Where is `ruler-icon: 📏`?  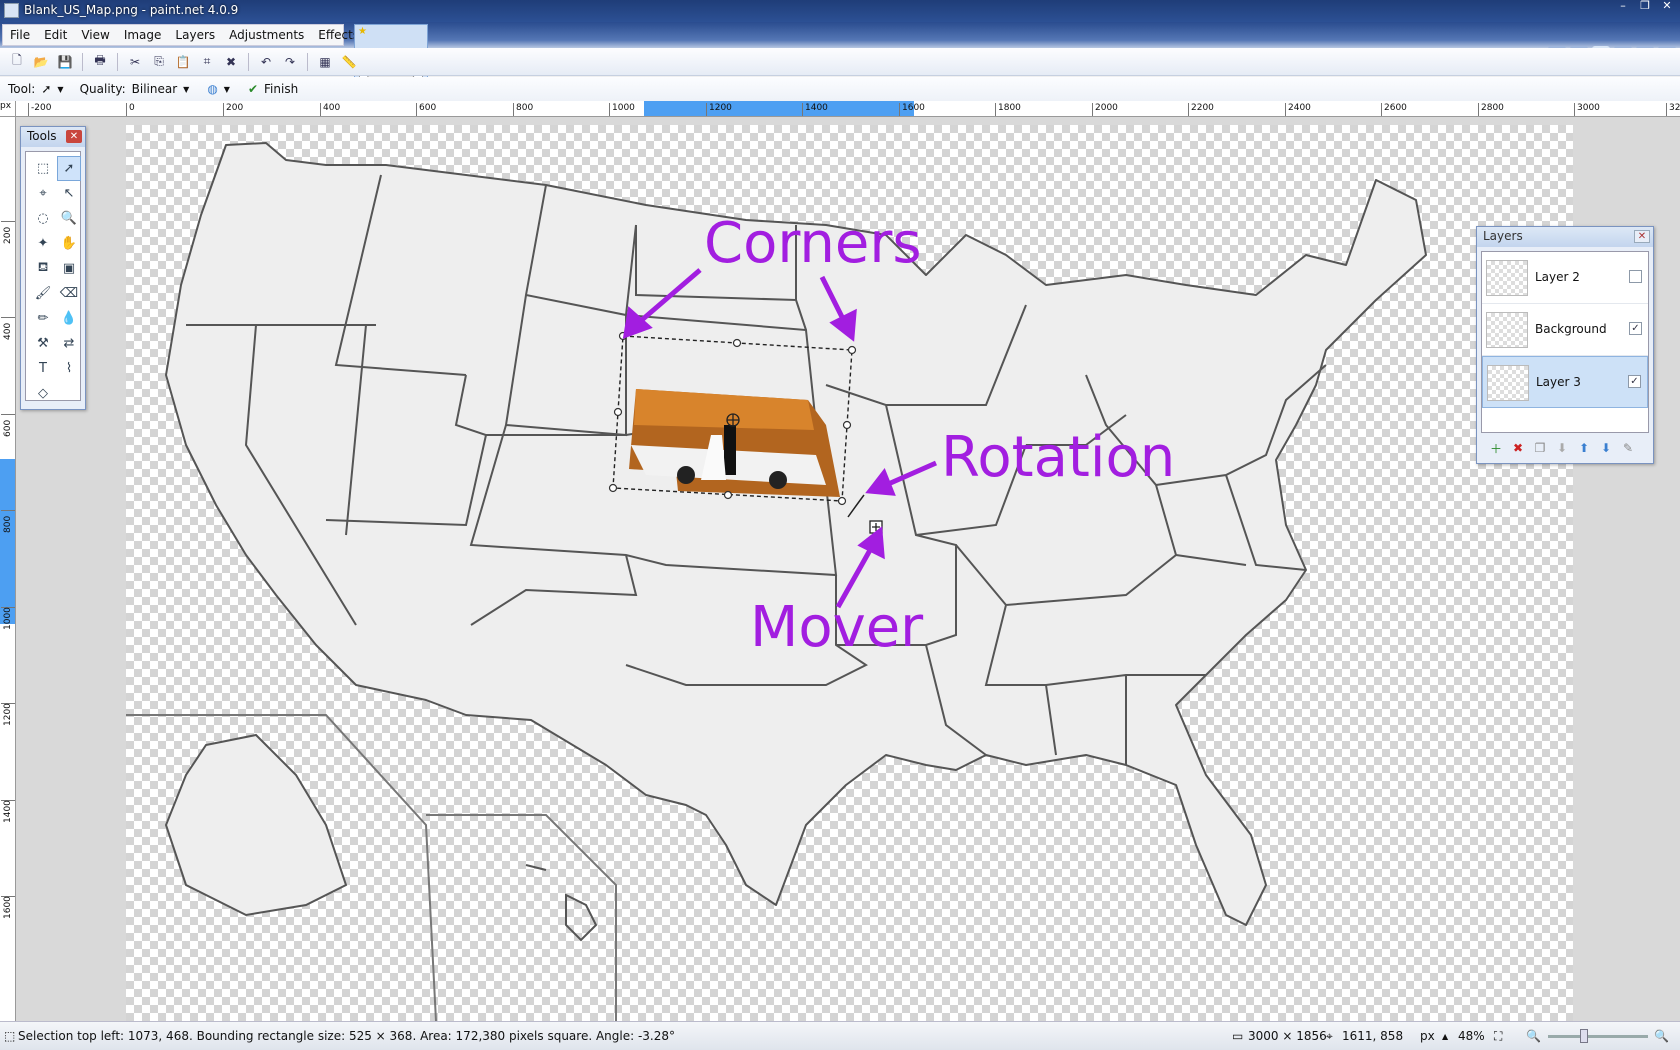
ruler-icon: 📏 is located at coordinates (349, 62).